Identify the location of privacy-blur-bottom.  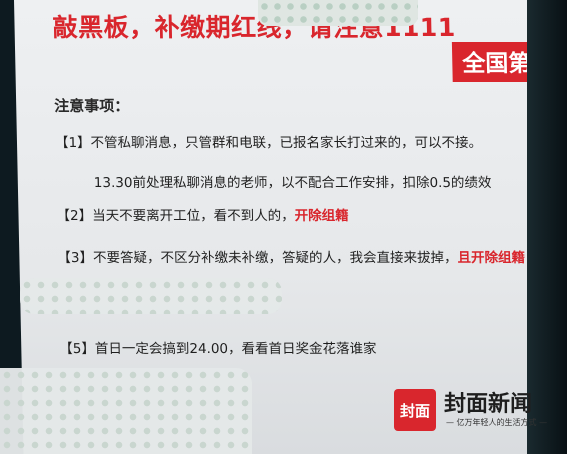
(126, 411).